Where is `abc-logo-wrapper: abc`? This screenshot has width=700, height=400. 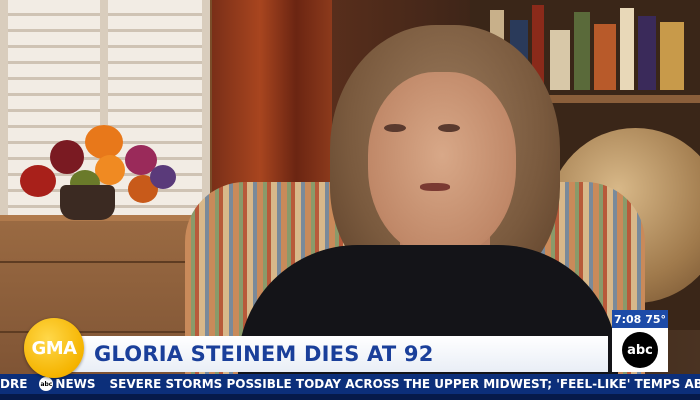 abc-logo-wrapper: abc is located at coordinates (640, 350).